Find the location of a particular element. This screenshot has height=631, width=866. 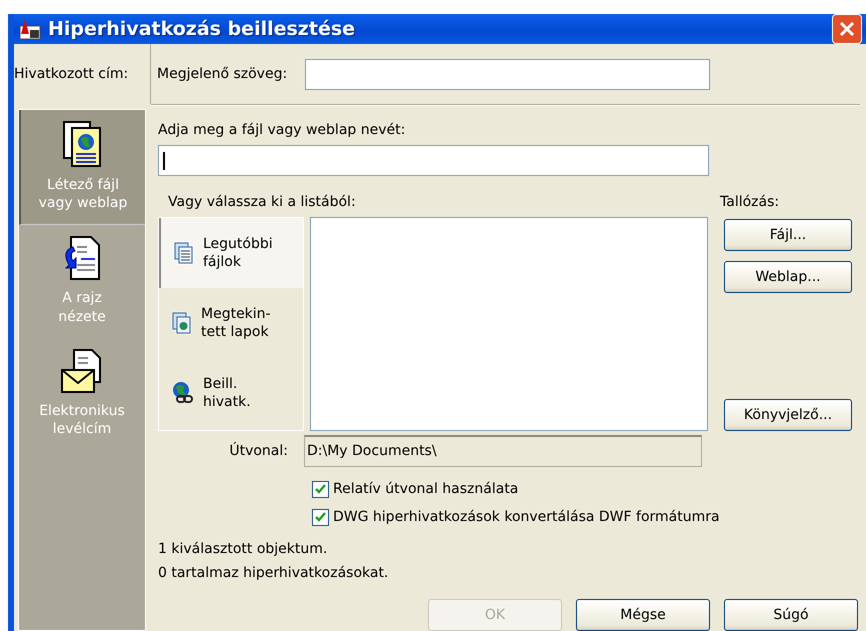

file-name-label: Adja meg a fájl vagy weblap nevét: is located at coordinates (282, 130).